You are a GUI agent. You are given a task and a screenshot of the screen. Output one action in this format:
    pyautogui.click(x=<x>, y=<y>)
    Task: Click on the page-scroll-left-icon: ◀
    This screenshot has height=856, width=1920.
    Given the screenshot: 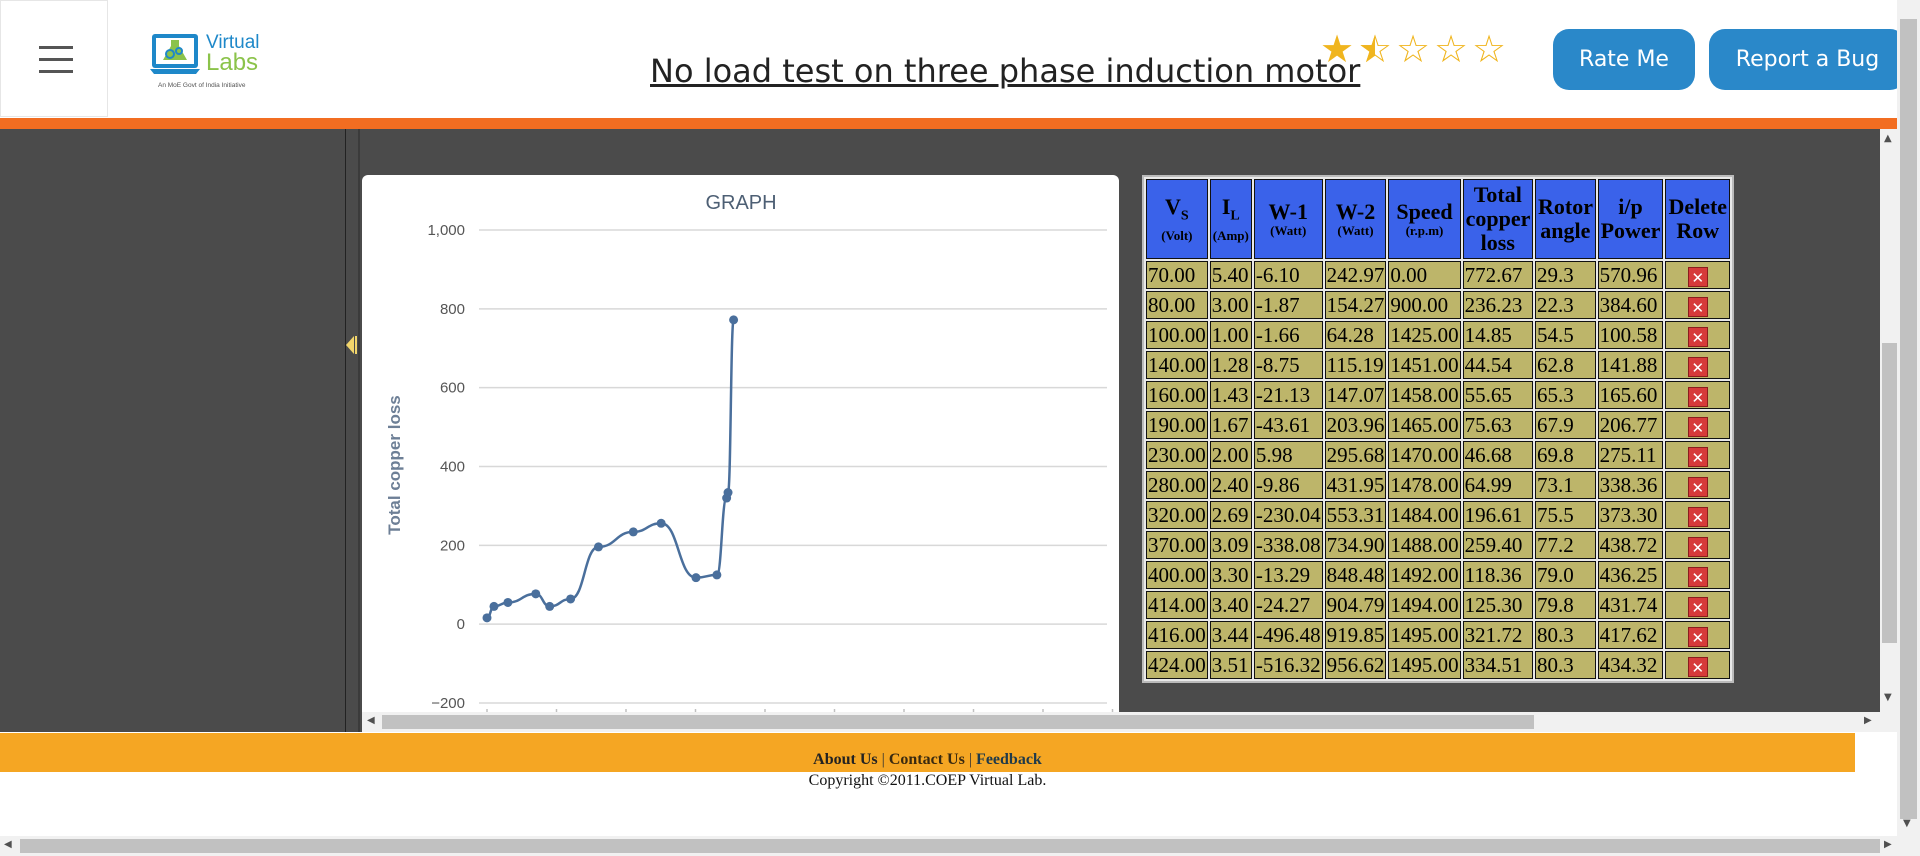 What is the action you would take?
    pyautogui.click(x=8, y=844)
    